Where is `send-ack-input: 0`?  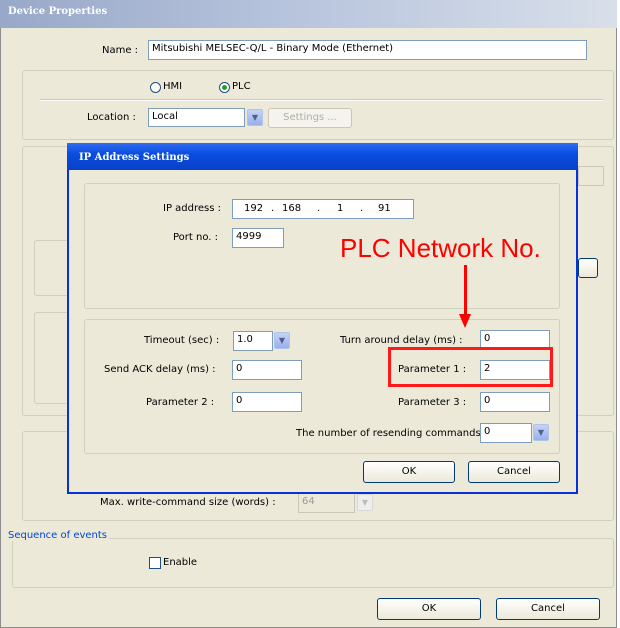
send-ack-input: 0 is located at coordinates (267, 370).